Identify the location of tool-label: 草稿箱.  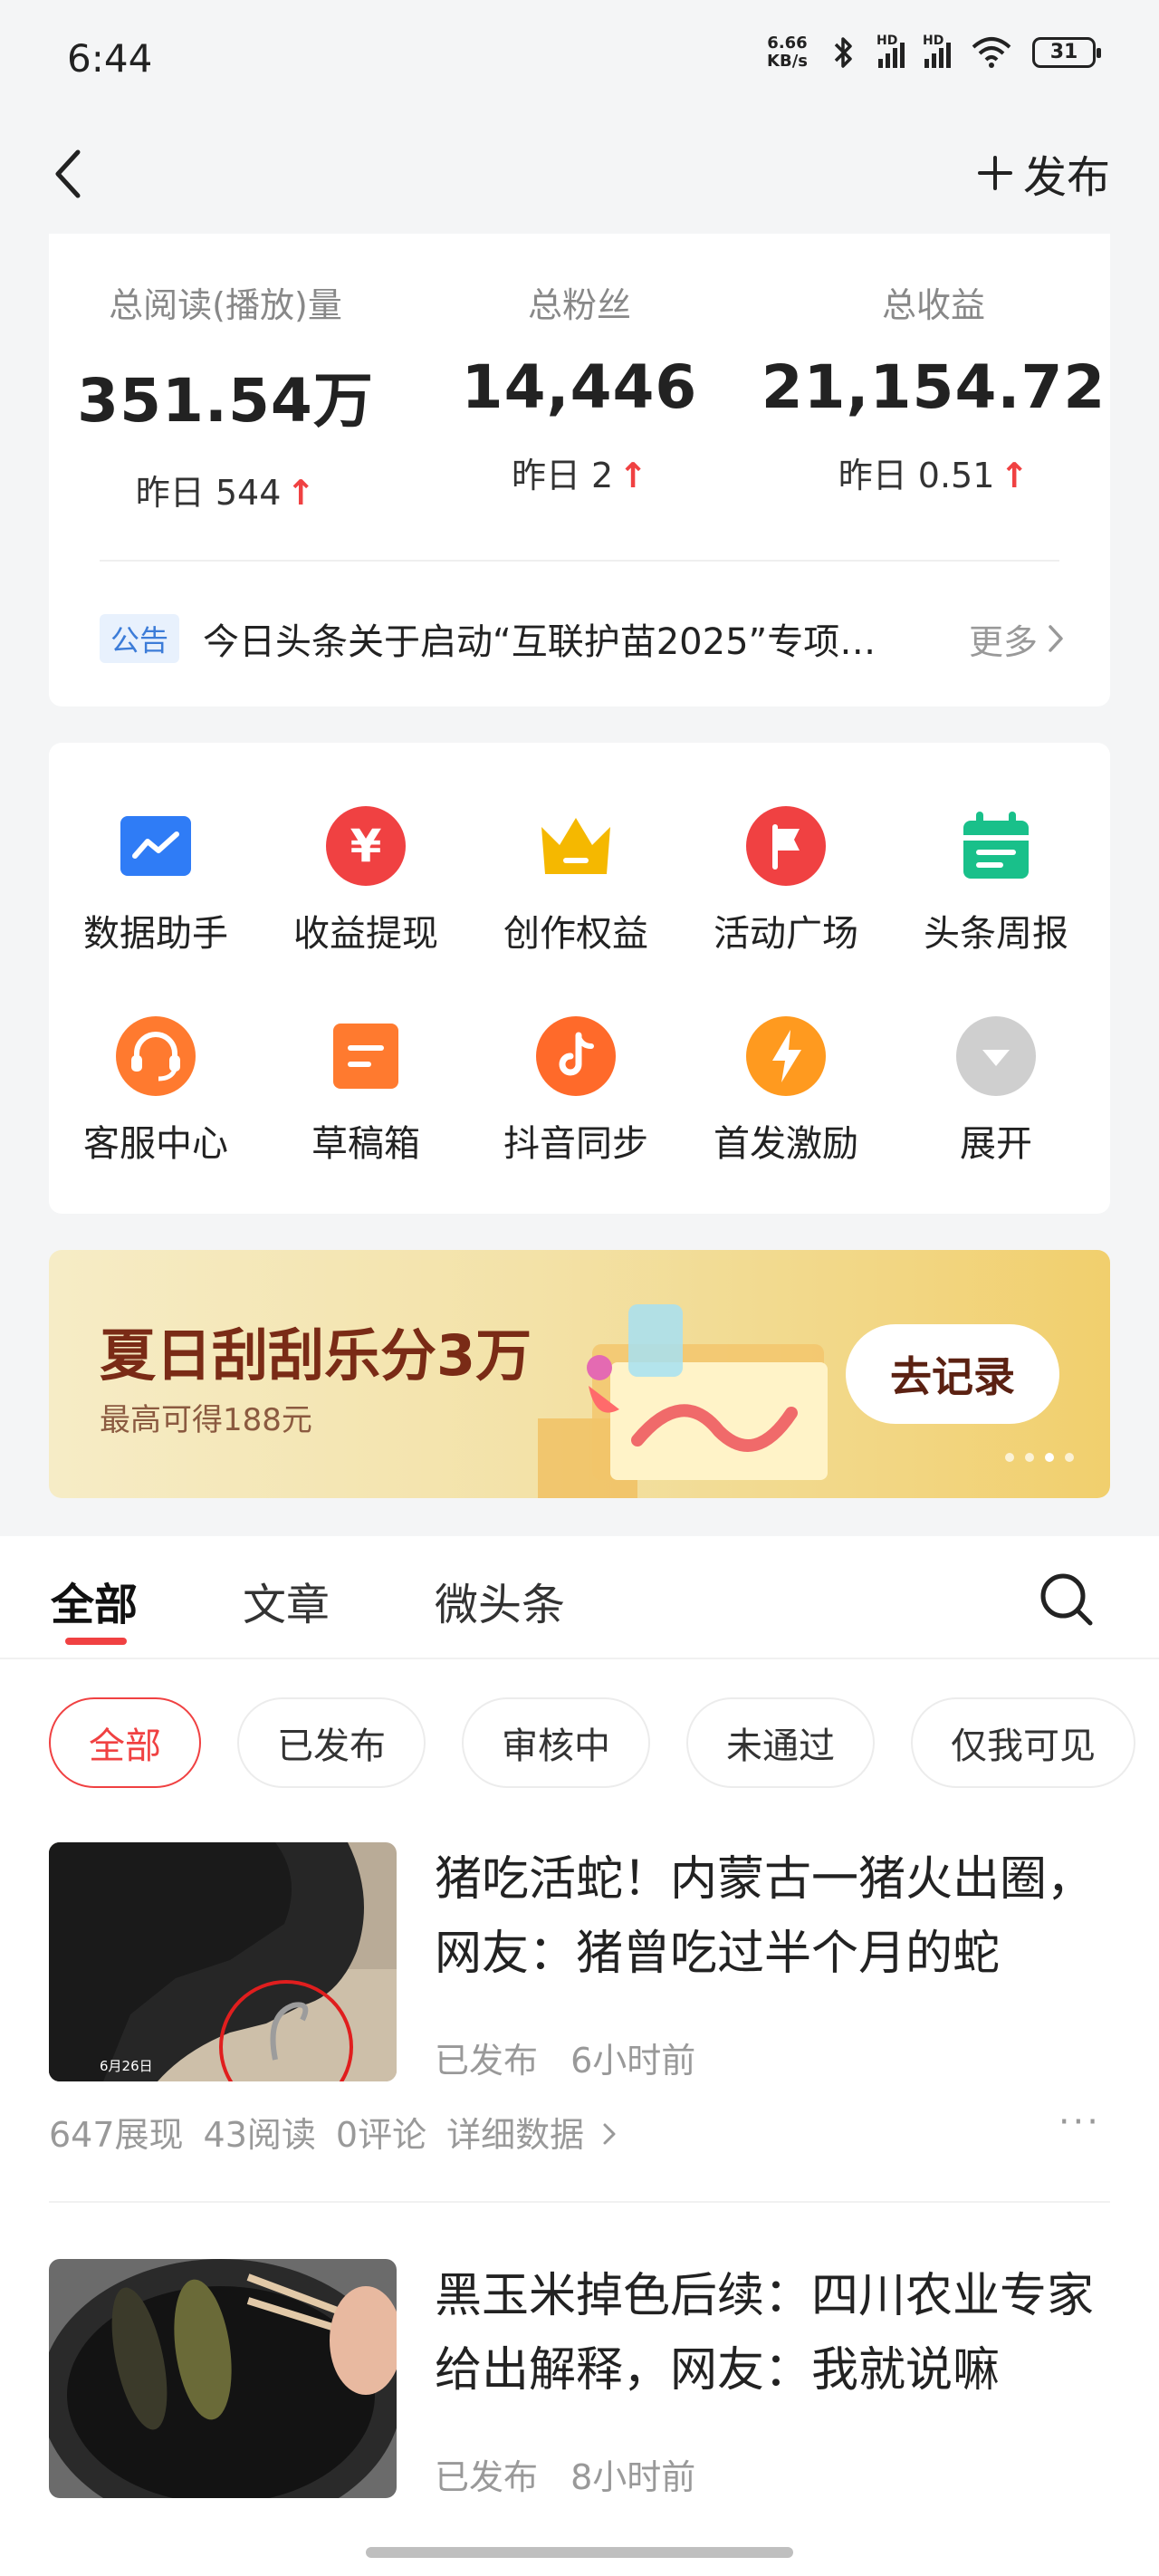
(365, 1144).